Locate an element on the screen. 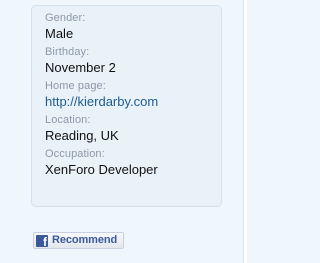 The image size is (320, 263). recommend-label: Recommend is located at coordinates (85, 240).